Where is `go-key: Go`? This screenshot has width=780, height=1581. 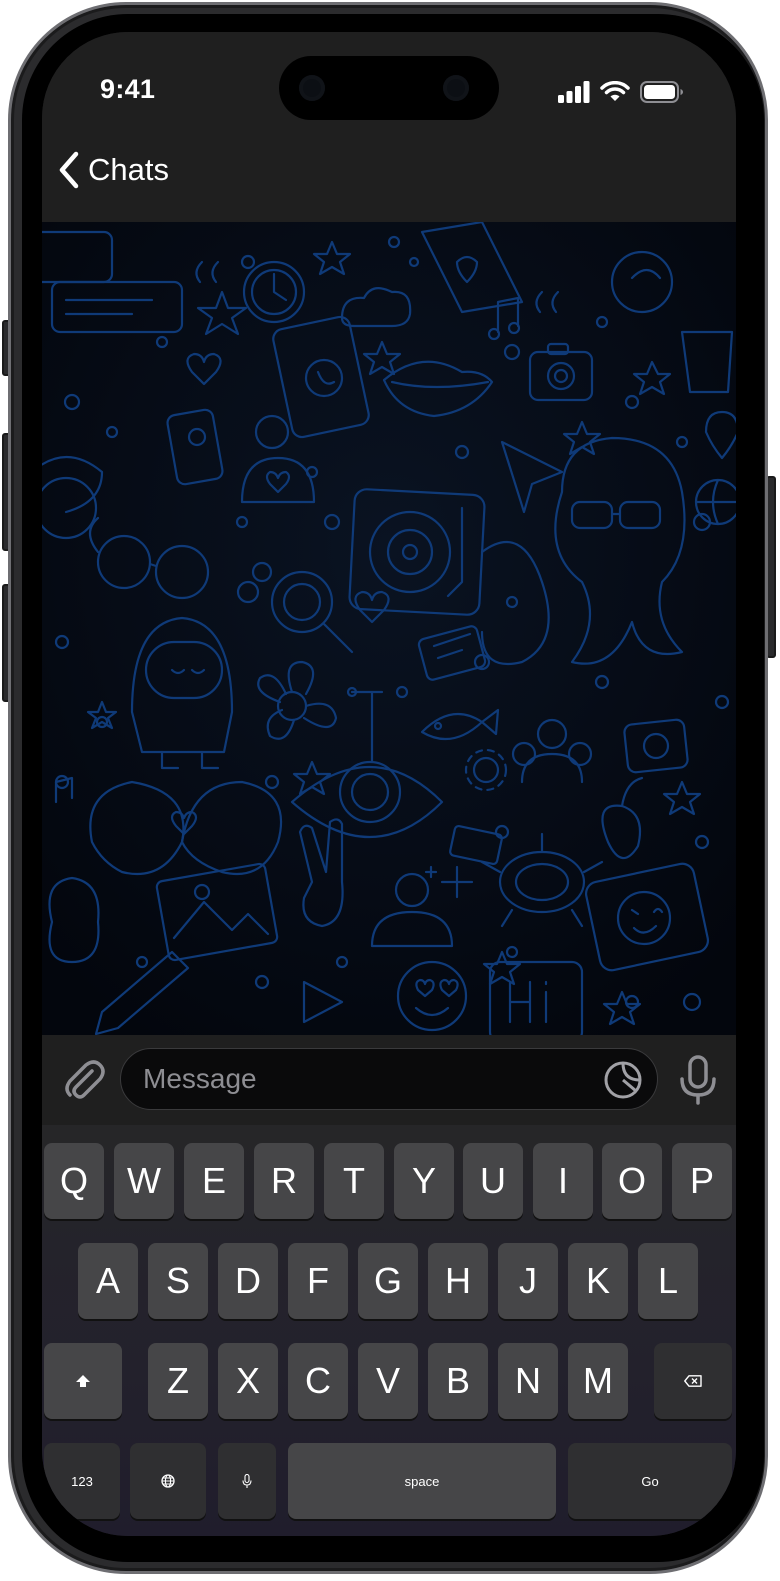
go-key: Go is located at coordinates (650, 1481).